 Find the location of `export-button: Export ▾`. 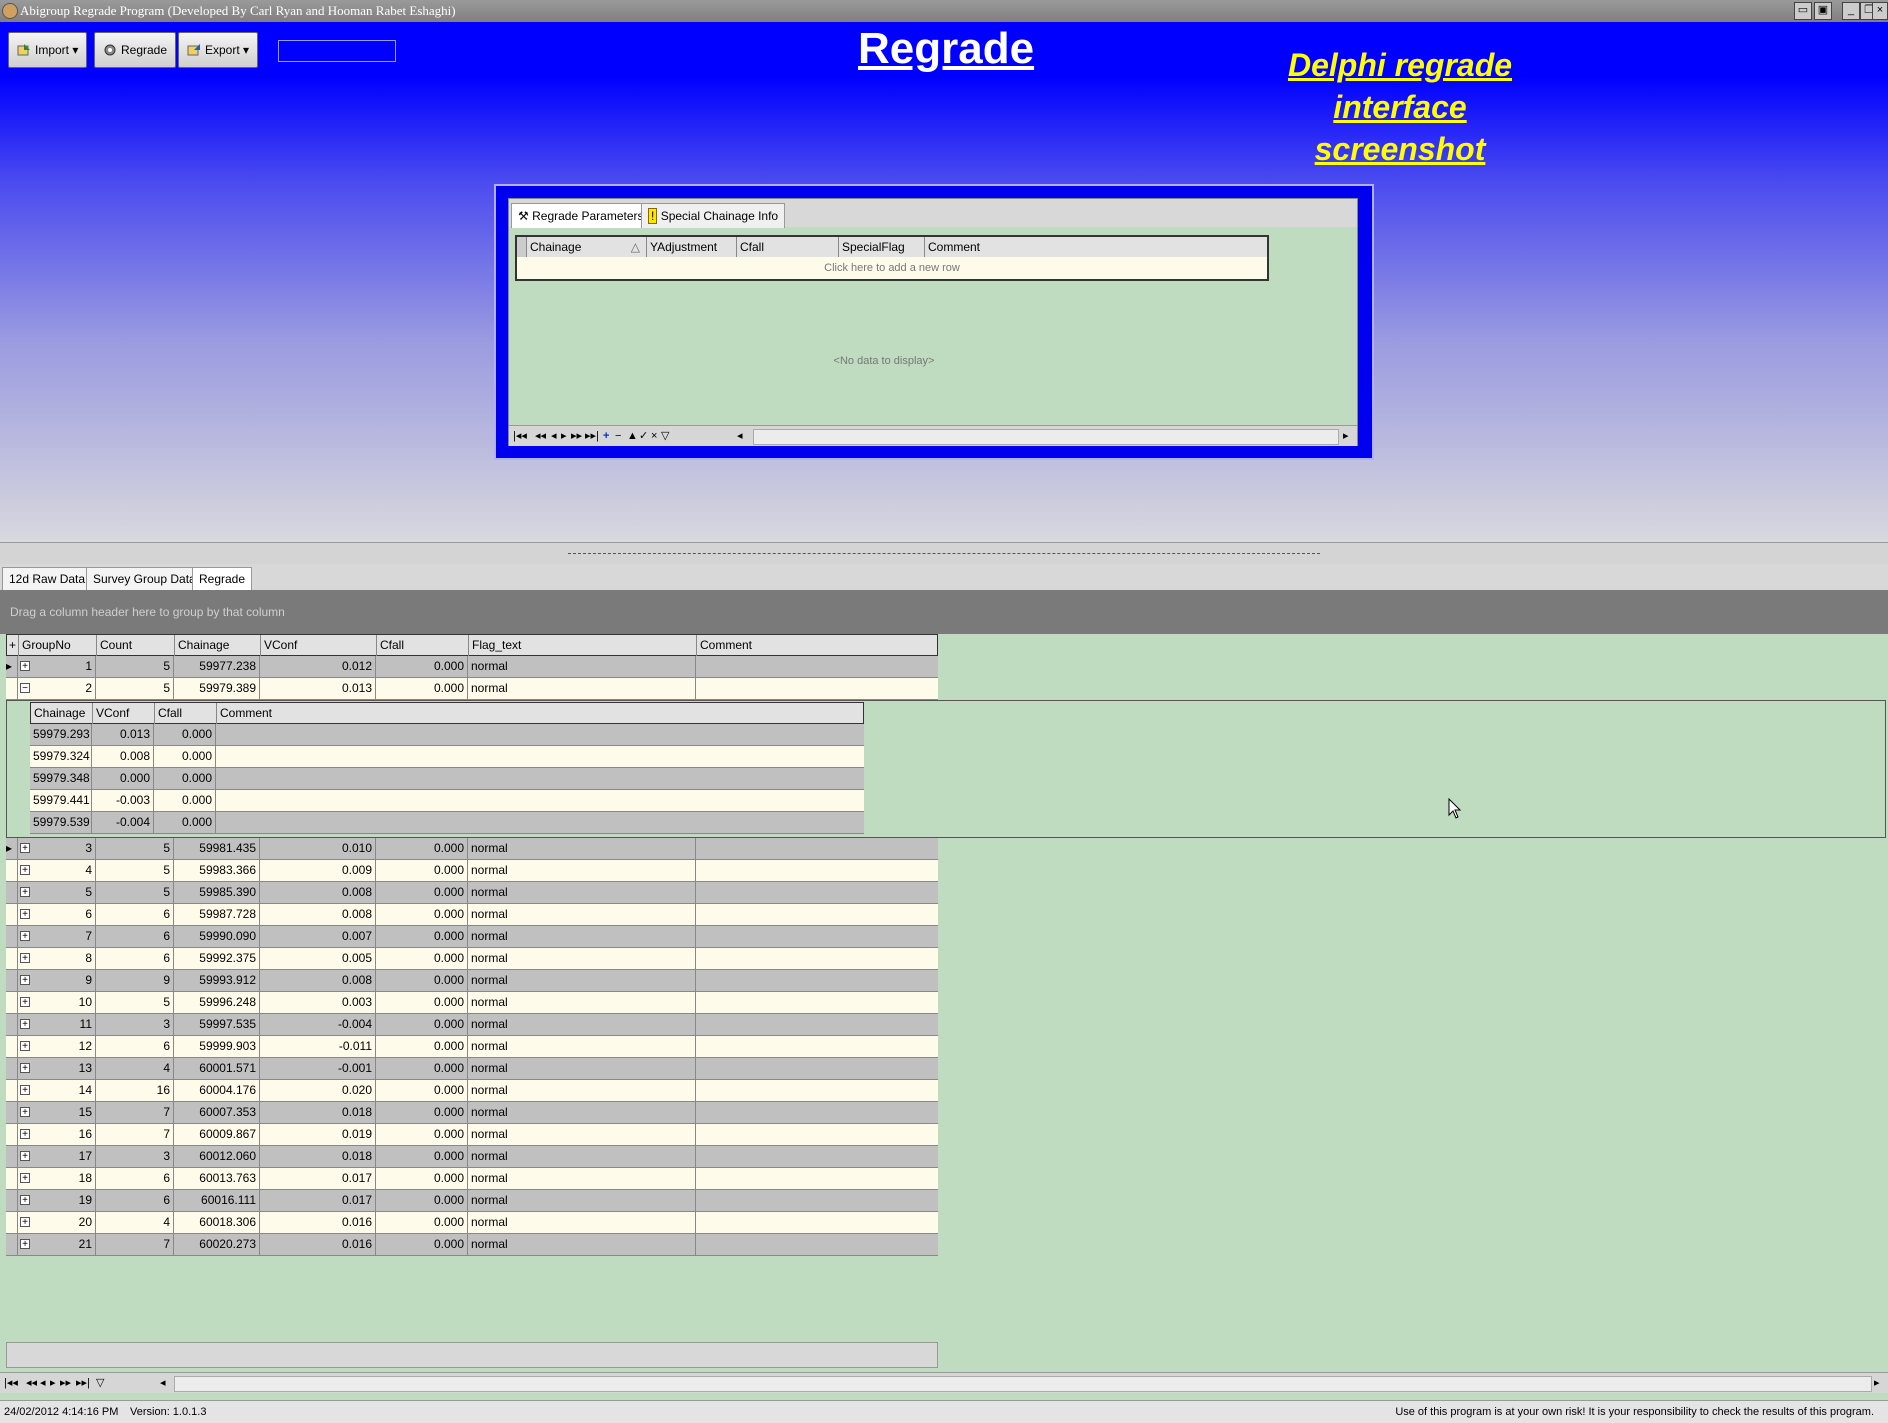

export-button: Export ▾ is located at coordinates (218, 50).